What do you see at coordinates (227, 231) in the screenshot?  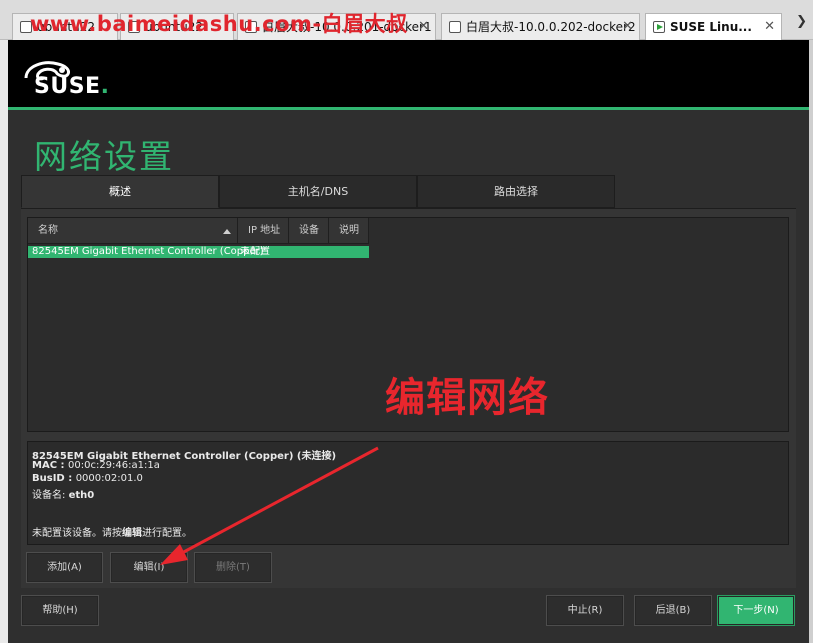 I see `sort-ascending-icon` at bounding box center [227, 231].